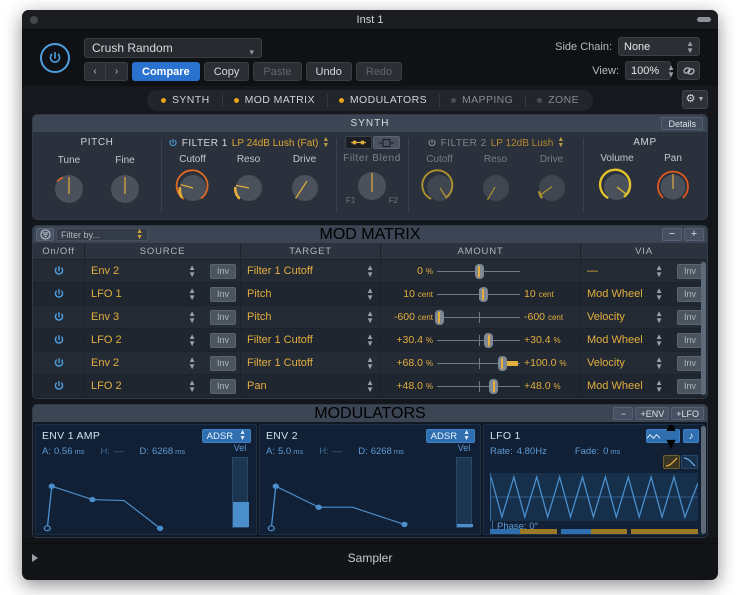  I want to click on filter1-drive-knob, so click(305, 187).